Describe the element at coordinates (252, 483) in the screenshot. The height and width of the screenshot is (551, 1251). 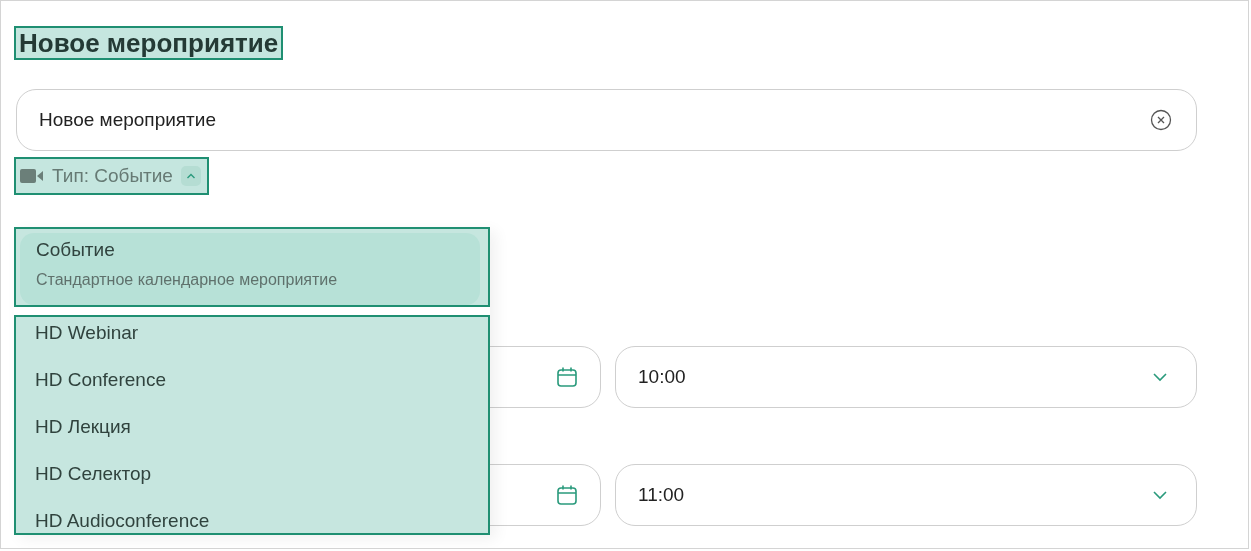
I see `menu-option: HD Селектор` at that location.